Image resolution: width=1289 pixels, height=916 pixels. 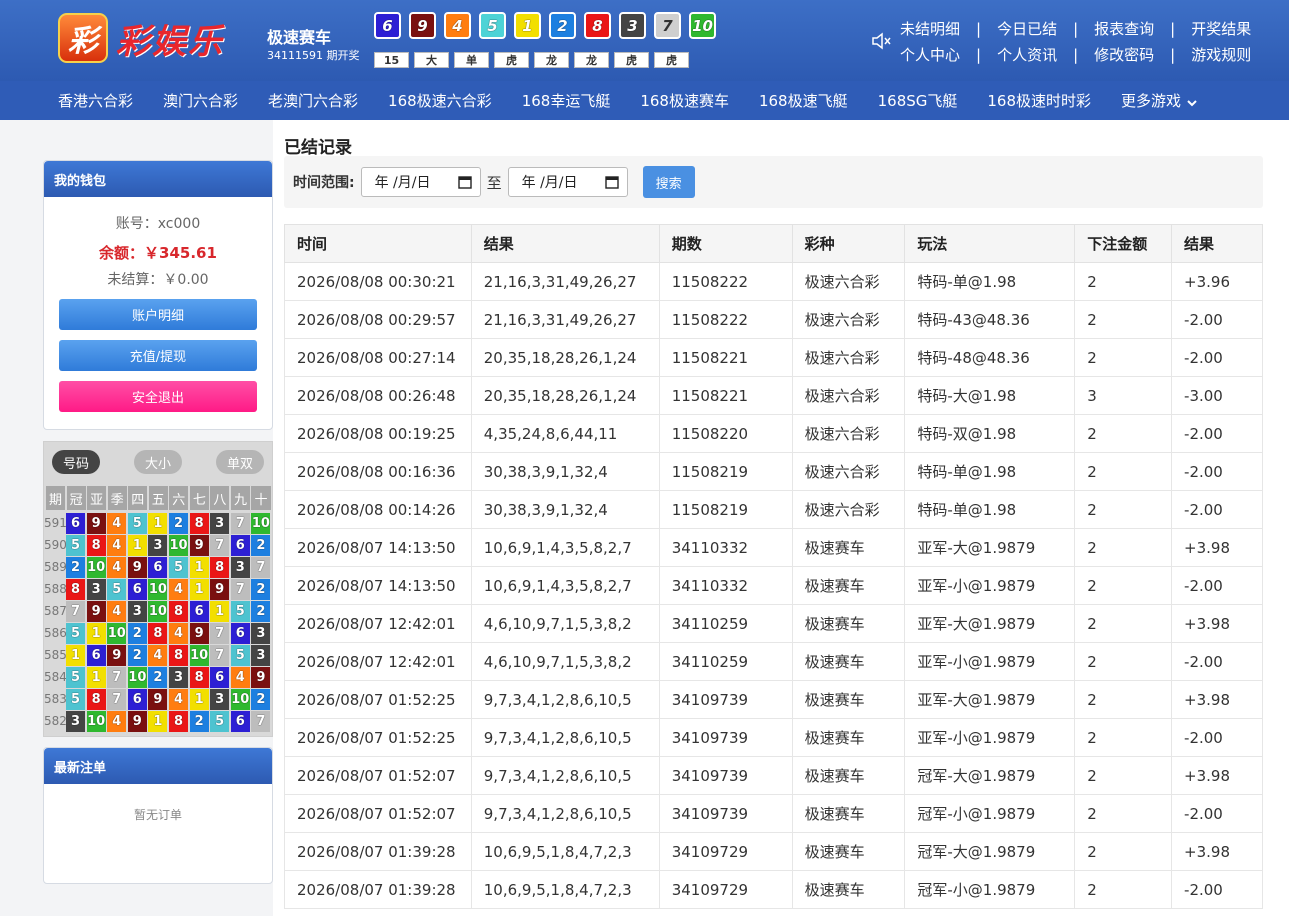 What do you see at coordinates (55, 699) in the screenshot?
I see `trend-issue: 583` at bounding box center [55, 699].